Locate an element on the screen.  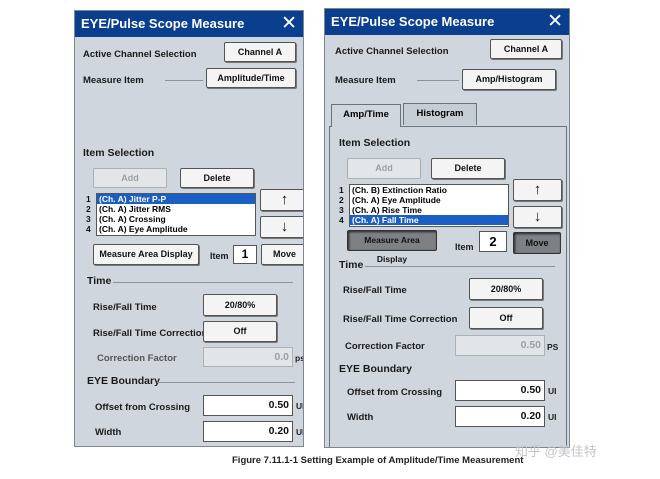
list-item: 2 (Ch. A) Jitter RMS is located at coordinates (170, 209).